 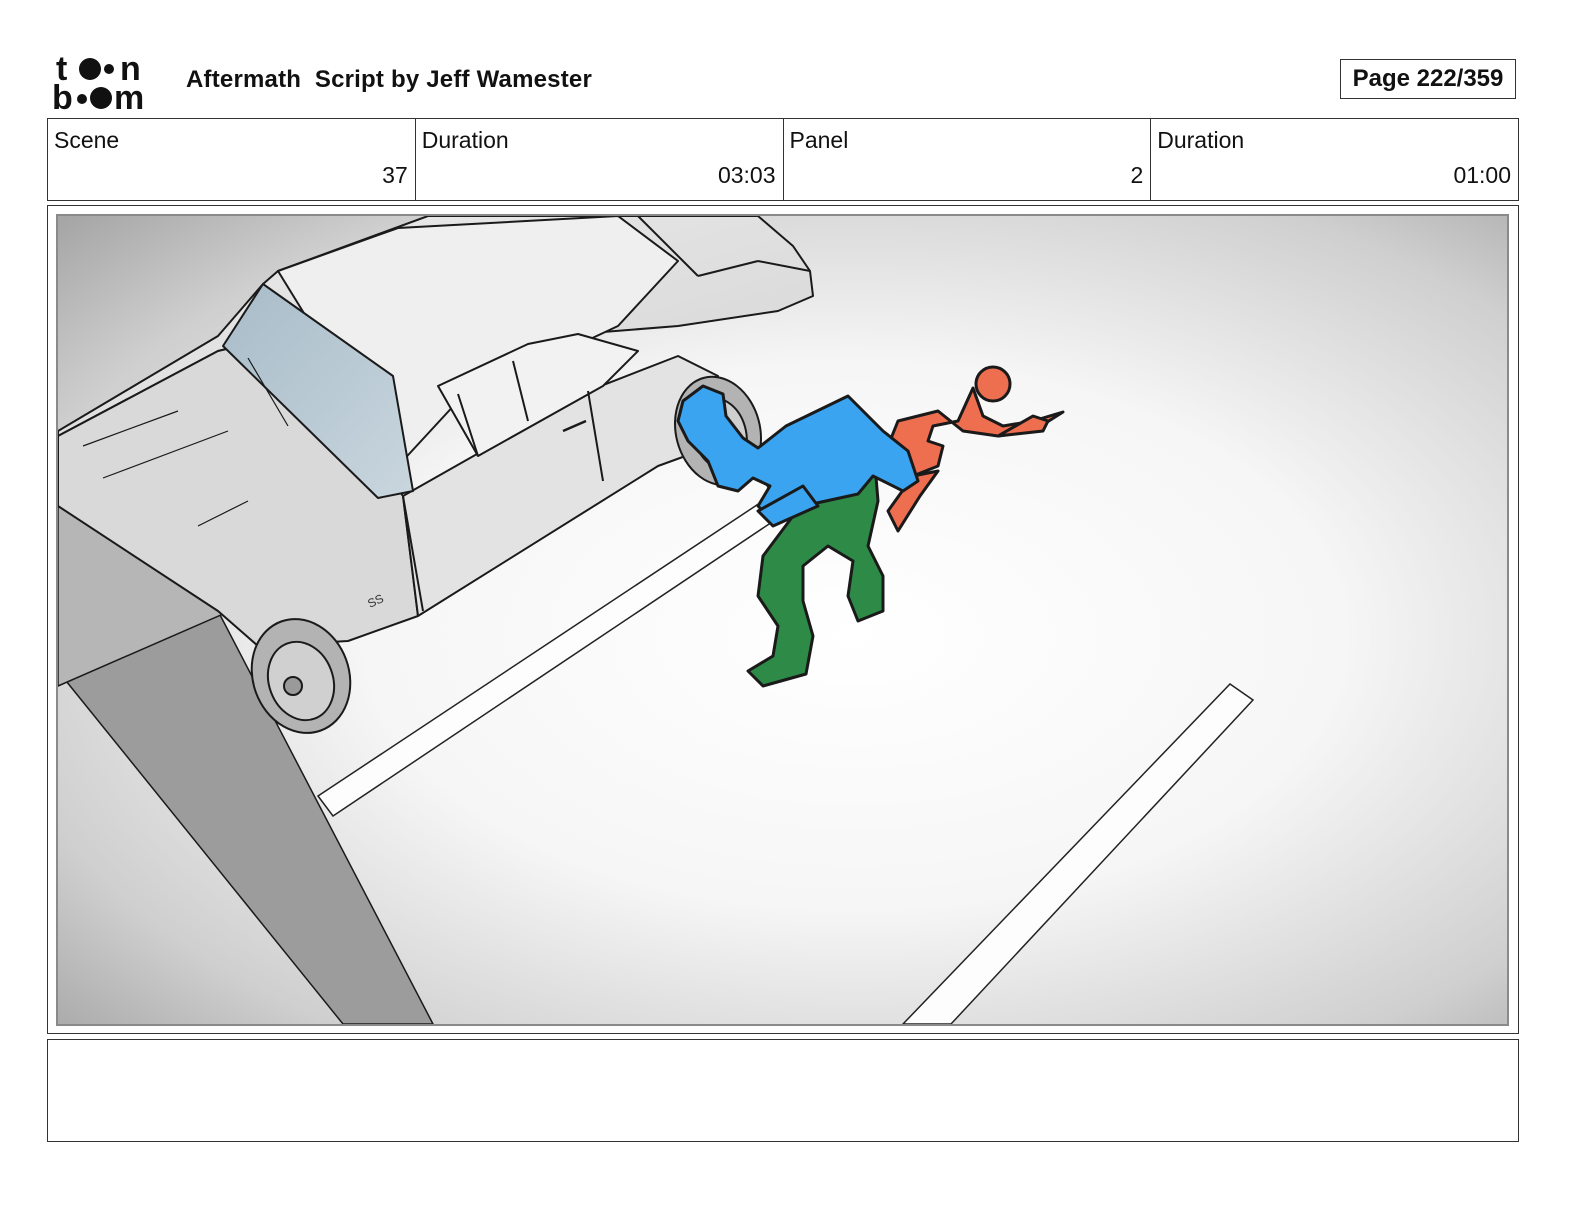 What do you see at coordinates (389, 79) in the screenshot?
I see `document-title: Aftermath Script by Jeff Wamester` at bounding box center [389, 79].